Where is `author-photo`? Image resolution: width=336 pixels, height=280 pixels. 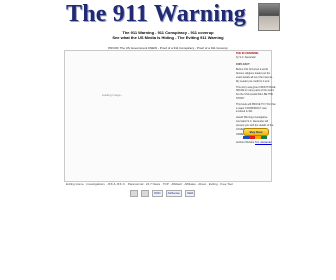 author-photo is located at coordinates (269, 17).